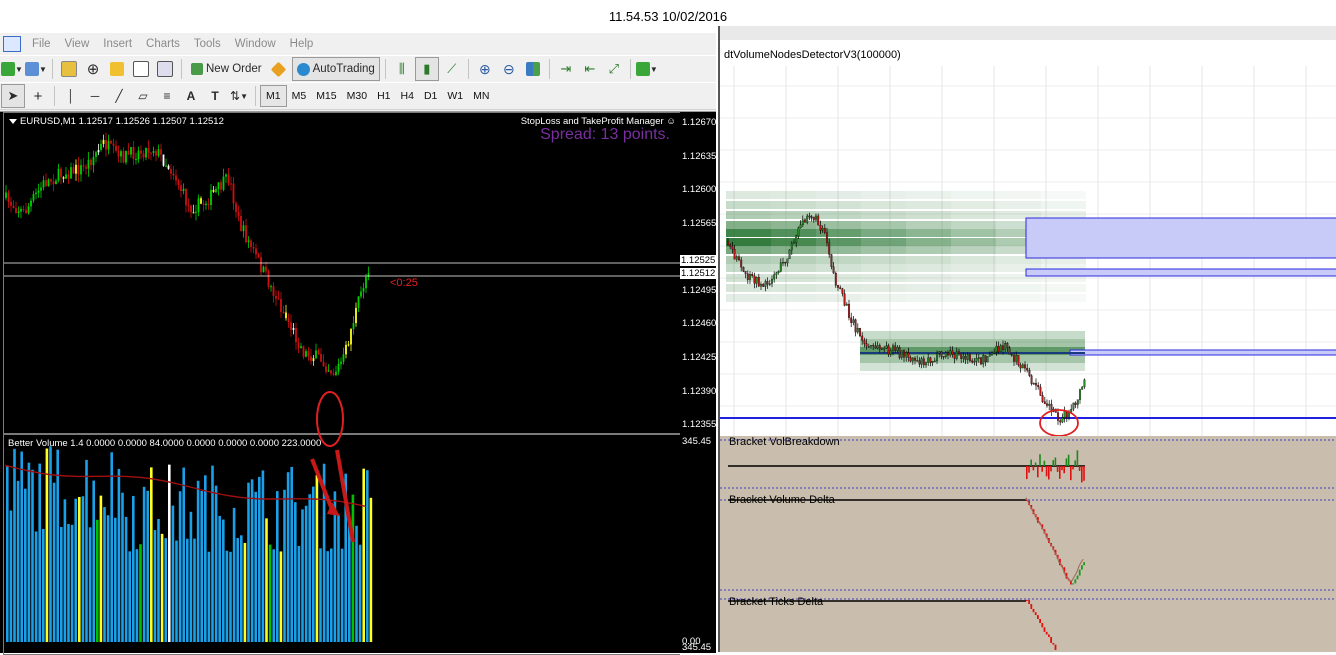 The height and width of the screenshot is (655, 1336). What do you see at coordinates (1180, 272) in the screenshot?
I see `resistance-zone` at bounding box center [1180, 272].